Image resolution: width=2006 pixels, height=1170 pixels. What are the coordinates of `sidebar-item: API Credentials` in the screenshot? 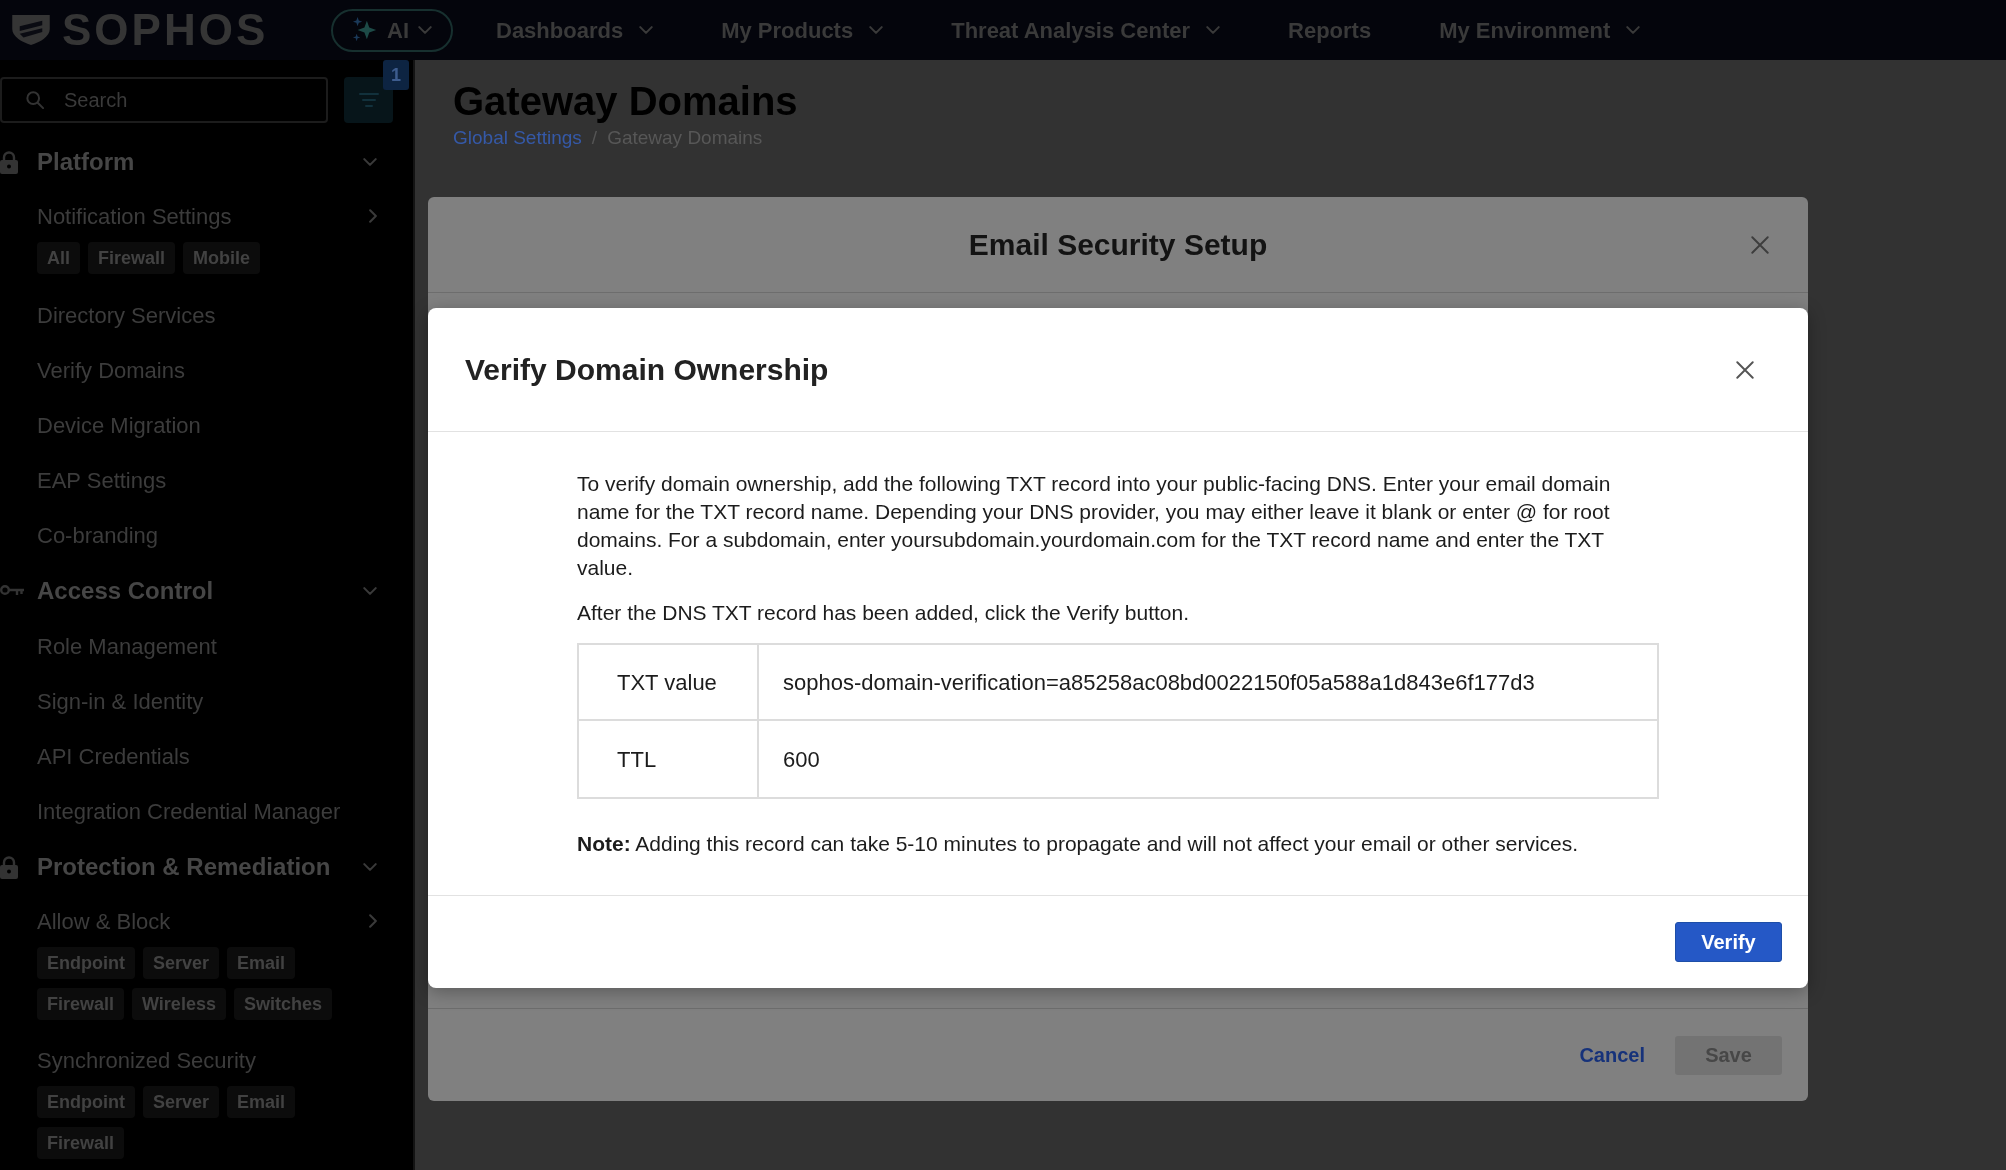 It's located at (206, 756).